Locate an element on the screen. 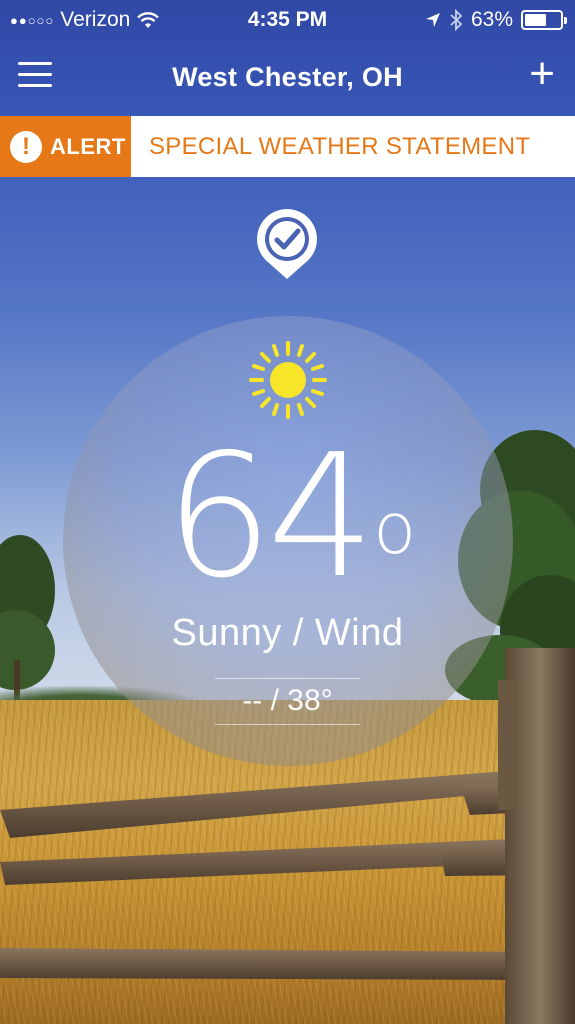 Image resolution: width=575 pixels, height=1024 pixels. battery-level is located at coordinates (535, 20).